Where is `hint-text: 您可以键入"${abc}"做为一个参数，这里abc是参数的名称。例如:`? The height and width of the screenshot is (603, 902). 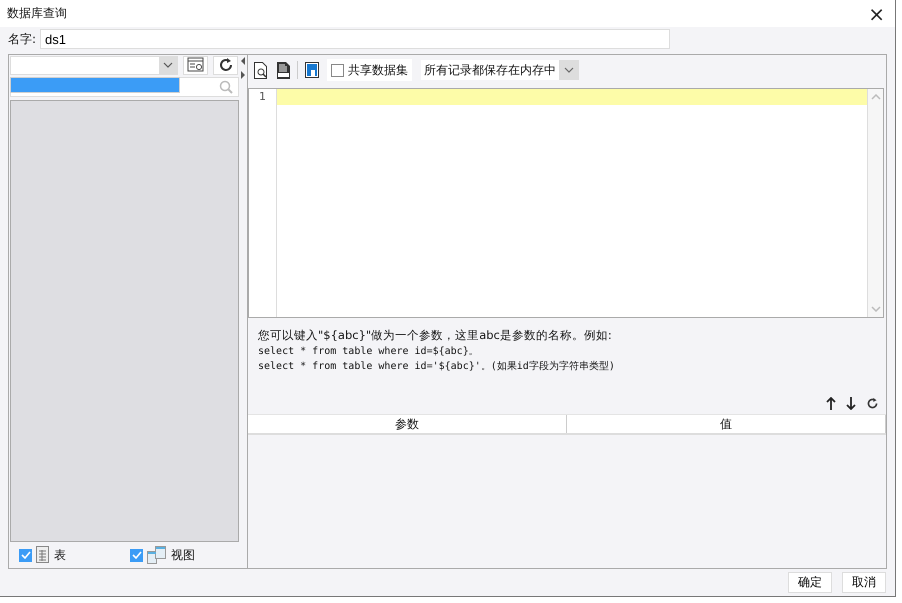 hint-text: 您可以键入"${abc}"做为一个参数，这里abc是参数的名称。例如: is located at coordinates (435, 335).